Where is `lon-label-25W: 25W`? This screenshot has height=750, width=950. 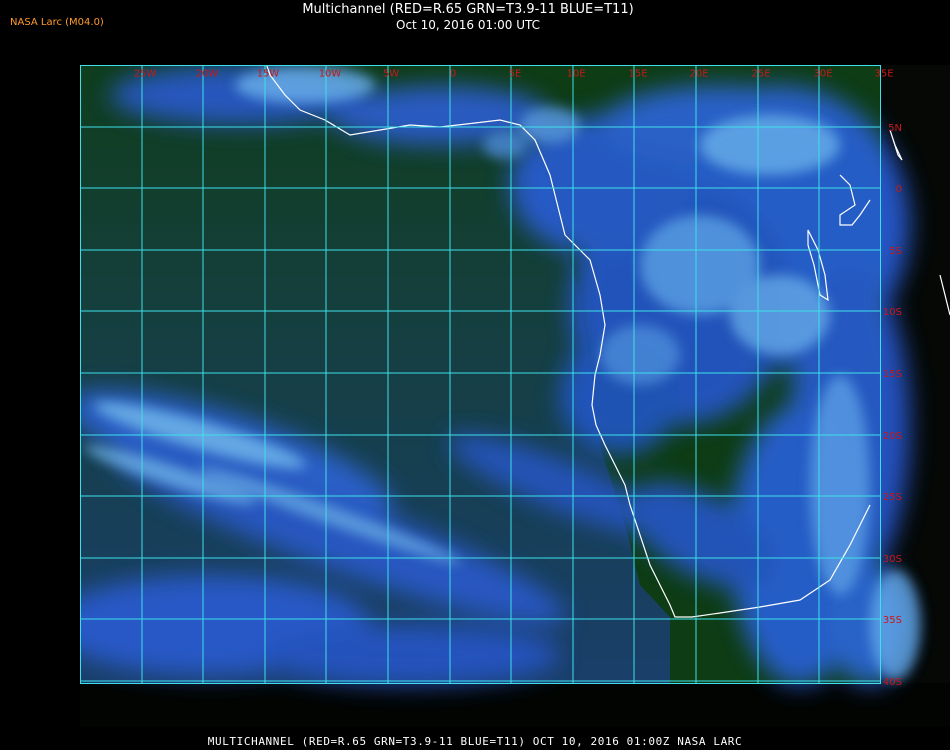 lon-label-25W: 25W is located at coordinates (145, 73).